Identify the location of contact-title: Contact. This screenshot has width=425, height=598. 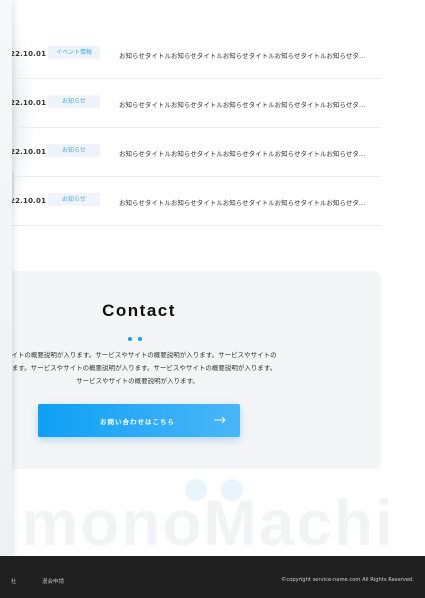
(139, 310).